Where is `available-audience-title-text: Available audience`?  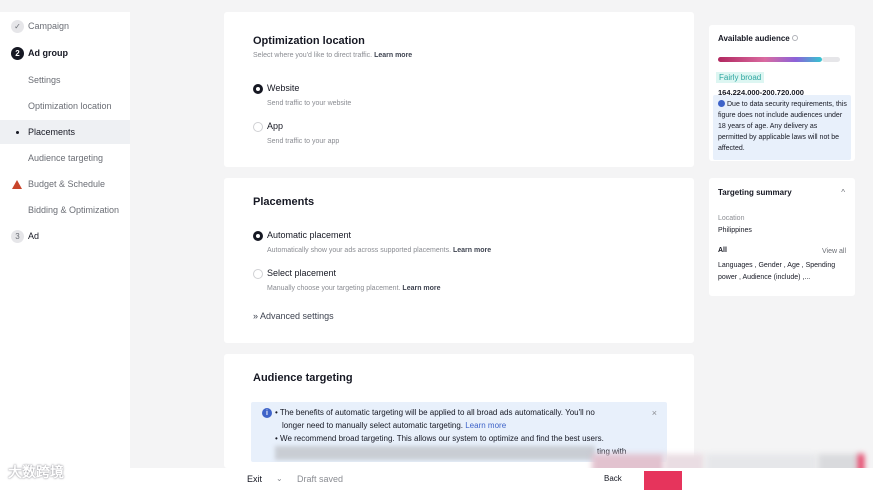
available-audience-title-text: Available audience is located at coordinates (754, 38).